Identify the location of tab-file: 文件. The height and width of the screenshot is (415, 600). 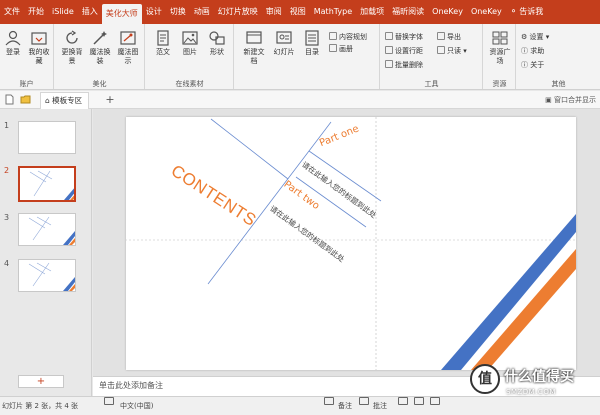
(12, 12).